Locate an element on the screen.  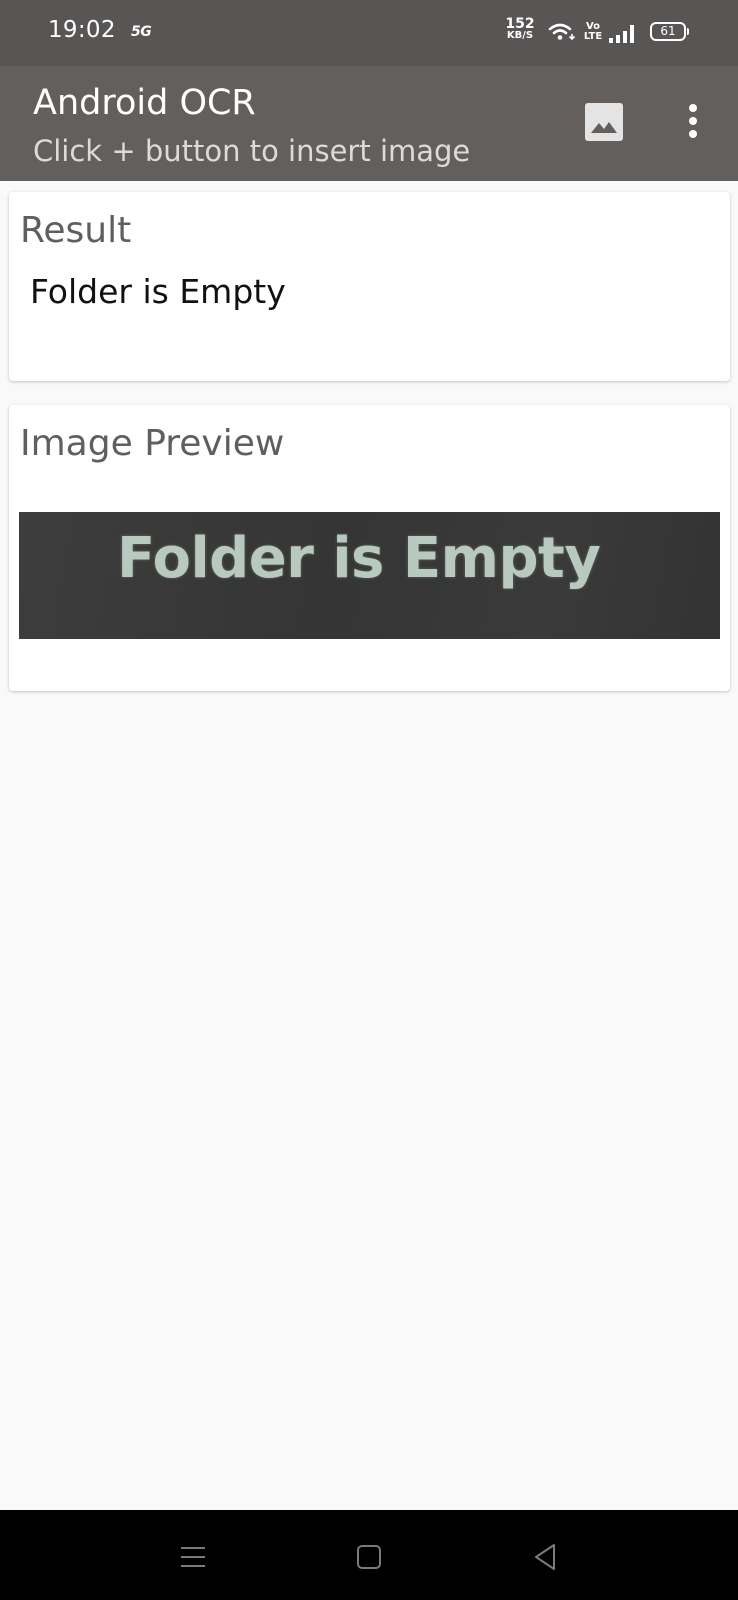
battery-level: 61 is located at coordinates (668, 31).